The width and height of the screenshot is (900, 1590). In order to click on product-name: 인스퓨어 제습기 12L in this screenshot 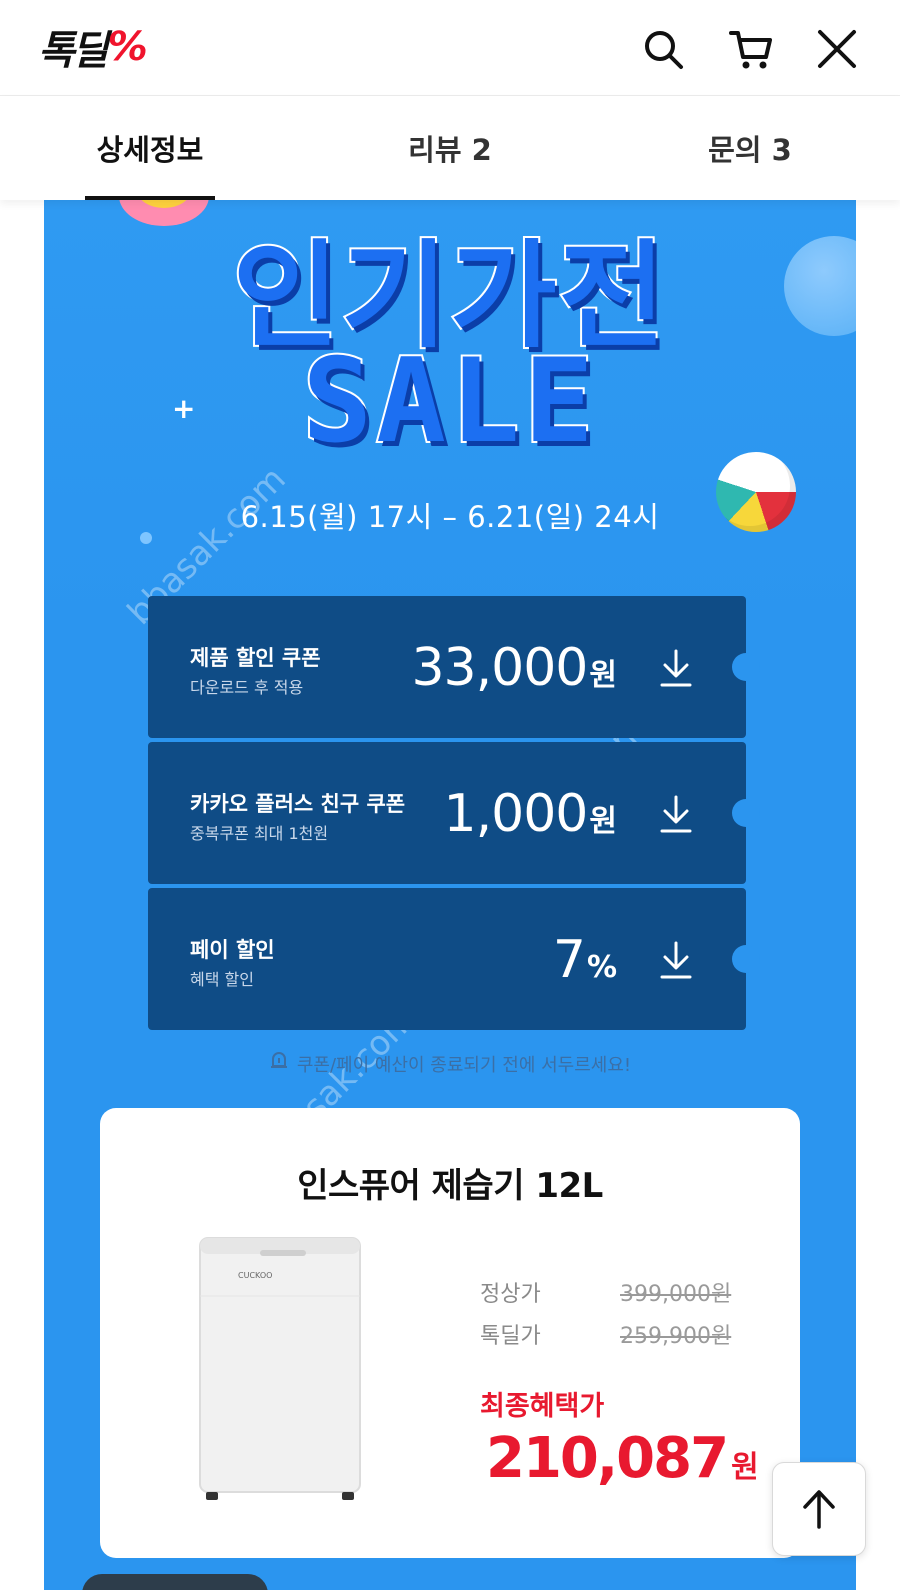, I will do `click(450, 1186)`.